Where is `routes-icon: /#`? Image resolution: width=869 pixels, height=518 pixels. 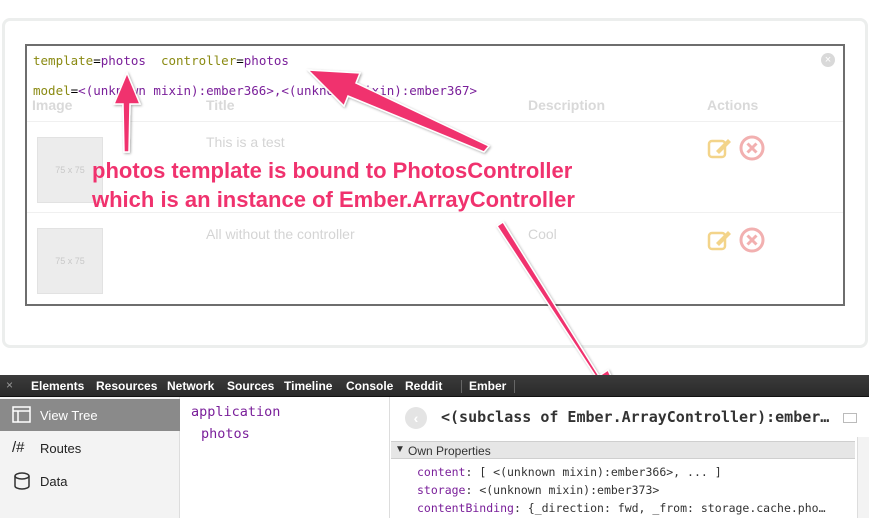
routes-icon: /# is located at coordinates (18, 447).